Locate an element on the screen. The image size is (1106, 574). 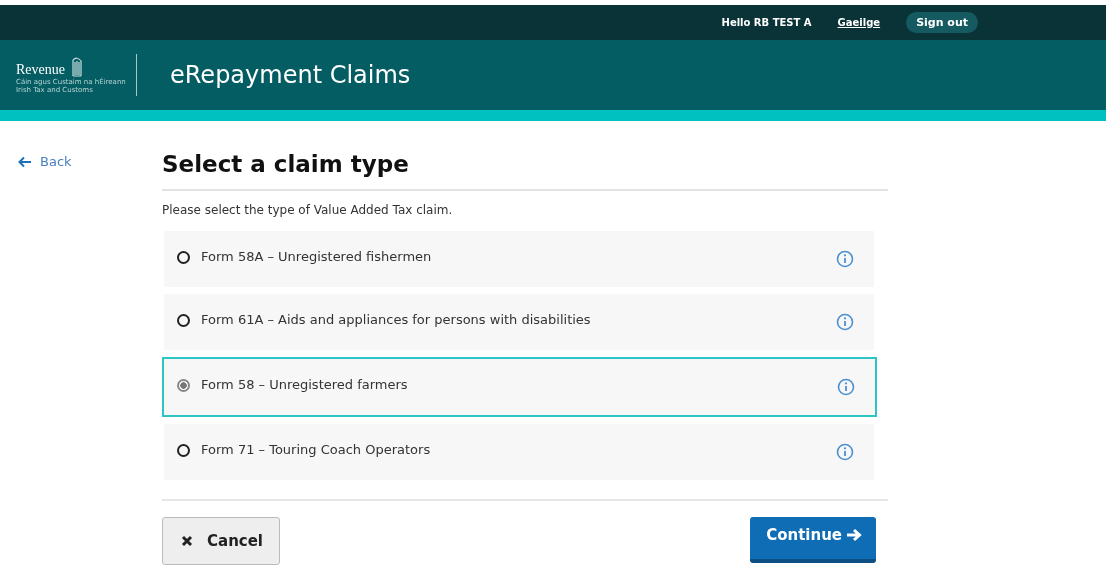
page-heading: Select a claim type is located at coordinates (525, 171).